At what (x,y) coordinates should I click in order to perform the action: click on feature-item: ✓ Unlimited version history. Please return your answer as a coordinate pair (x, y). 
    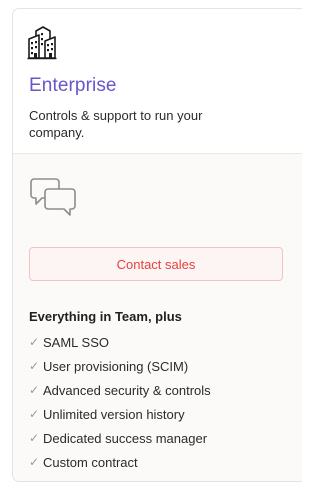
    Looking at the image, I should click on (120, 414).